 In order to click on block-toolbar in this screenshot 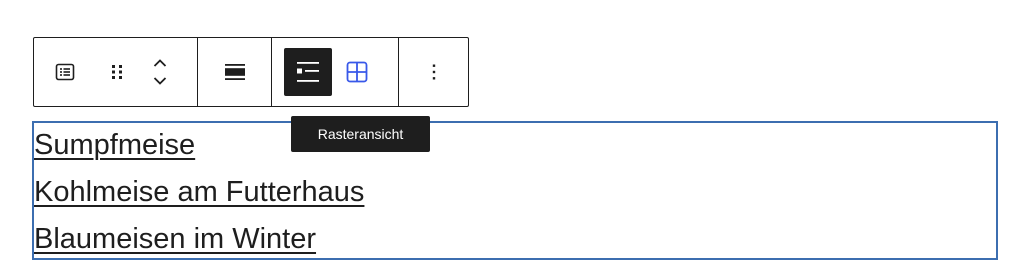, I will do `click(251, 72)`.